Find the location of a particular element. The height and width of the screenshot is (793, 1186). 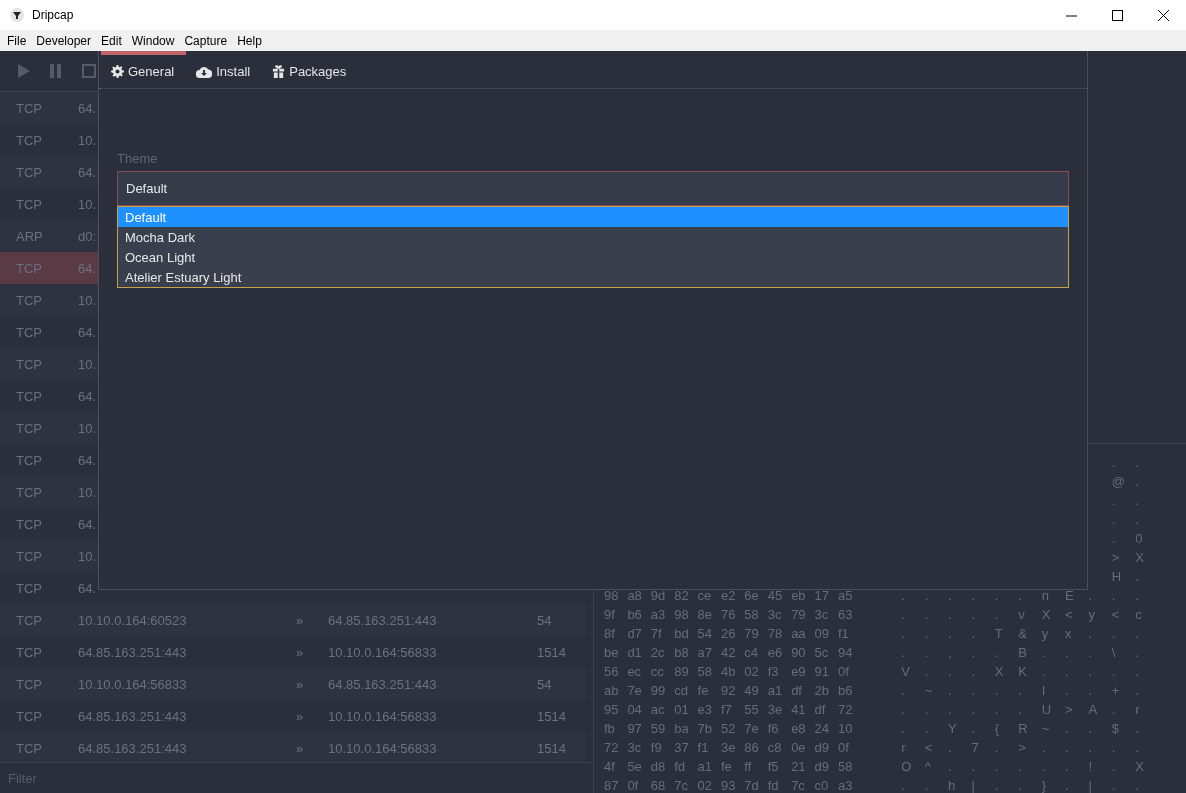

hex-byte: 68 is located at coordinates (658, 785).